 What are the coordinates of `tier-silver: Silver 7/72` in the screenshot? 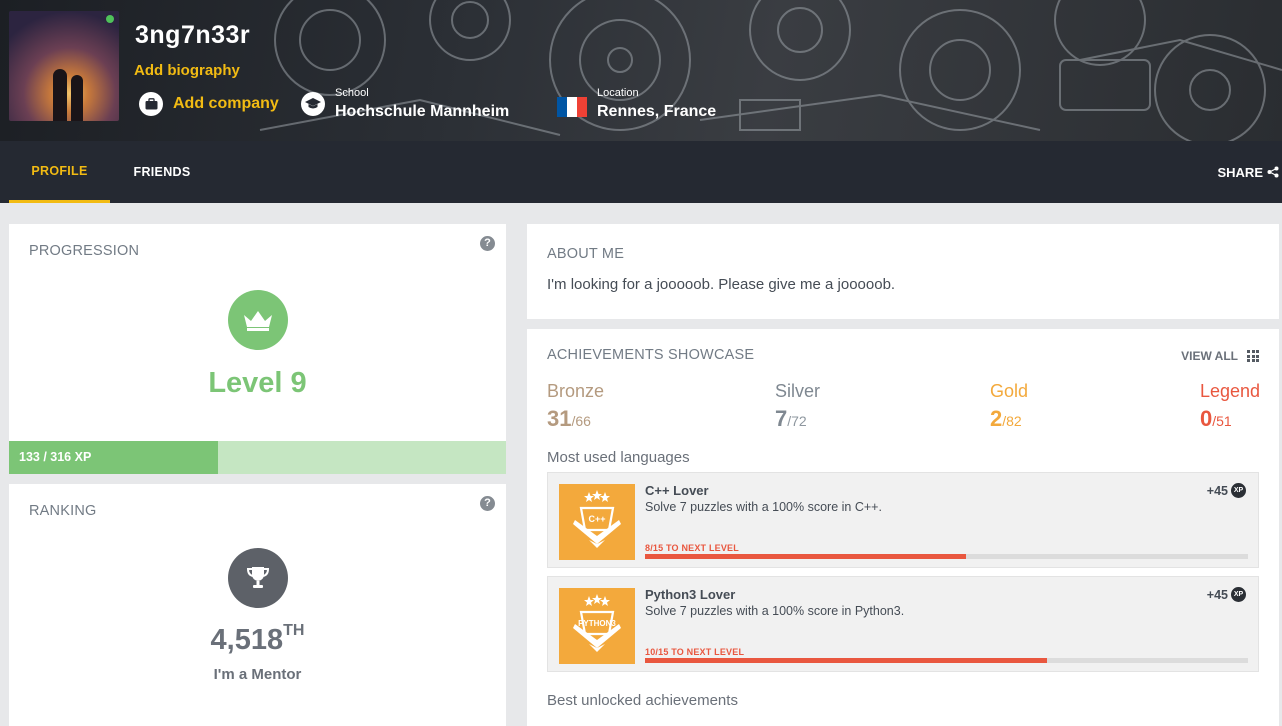 It's located at (797, 406).